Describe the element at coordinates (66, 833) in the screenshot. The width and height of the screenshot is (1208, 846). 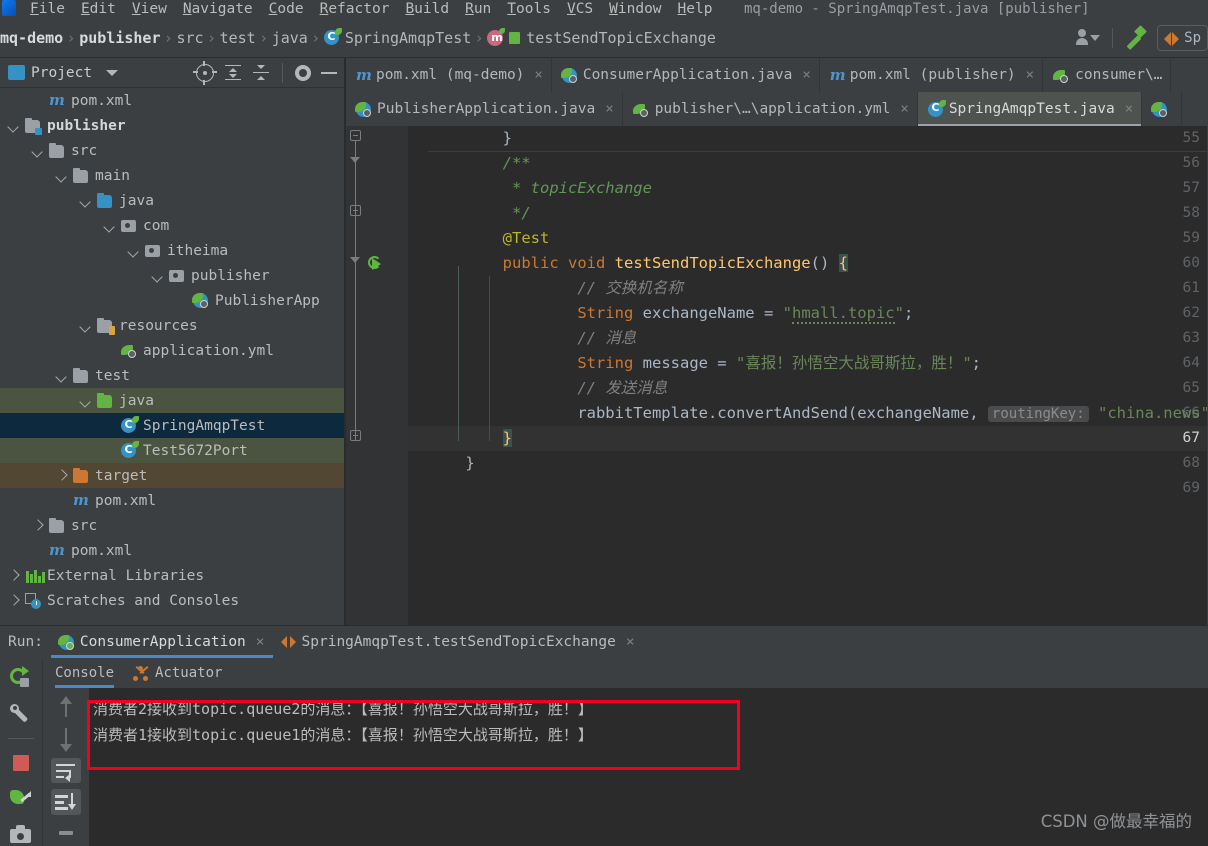
I see `print-icon` at that location.